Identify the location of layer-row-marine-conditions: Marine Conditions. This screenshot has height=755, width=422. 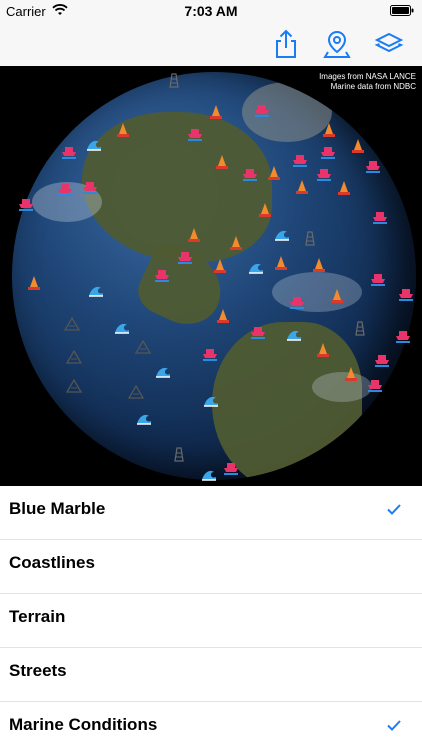
(211, 728).